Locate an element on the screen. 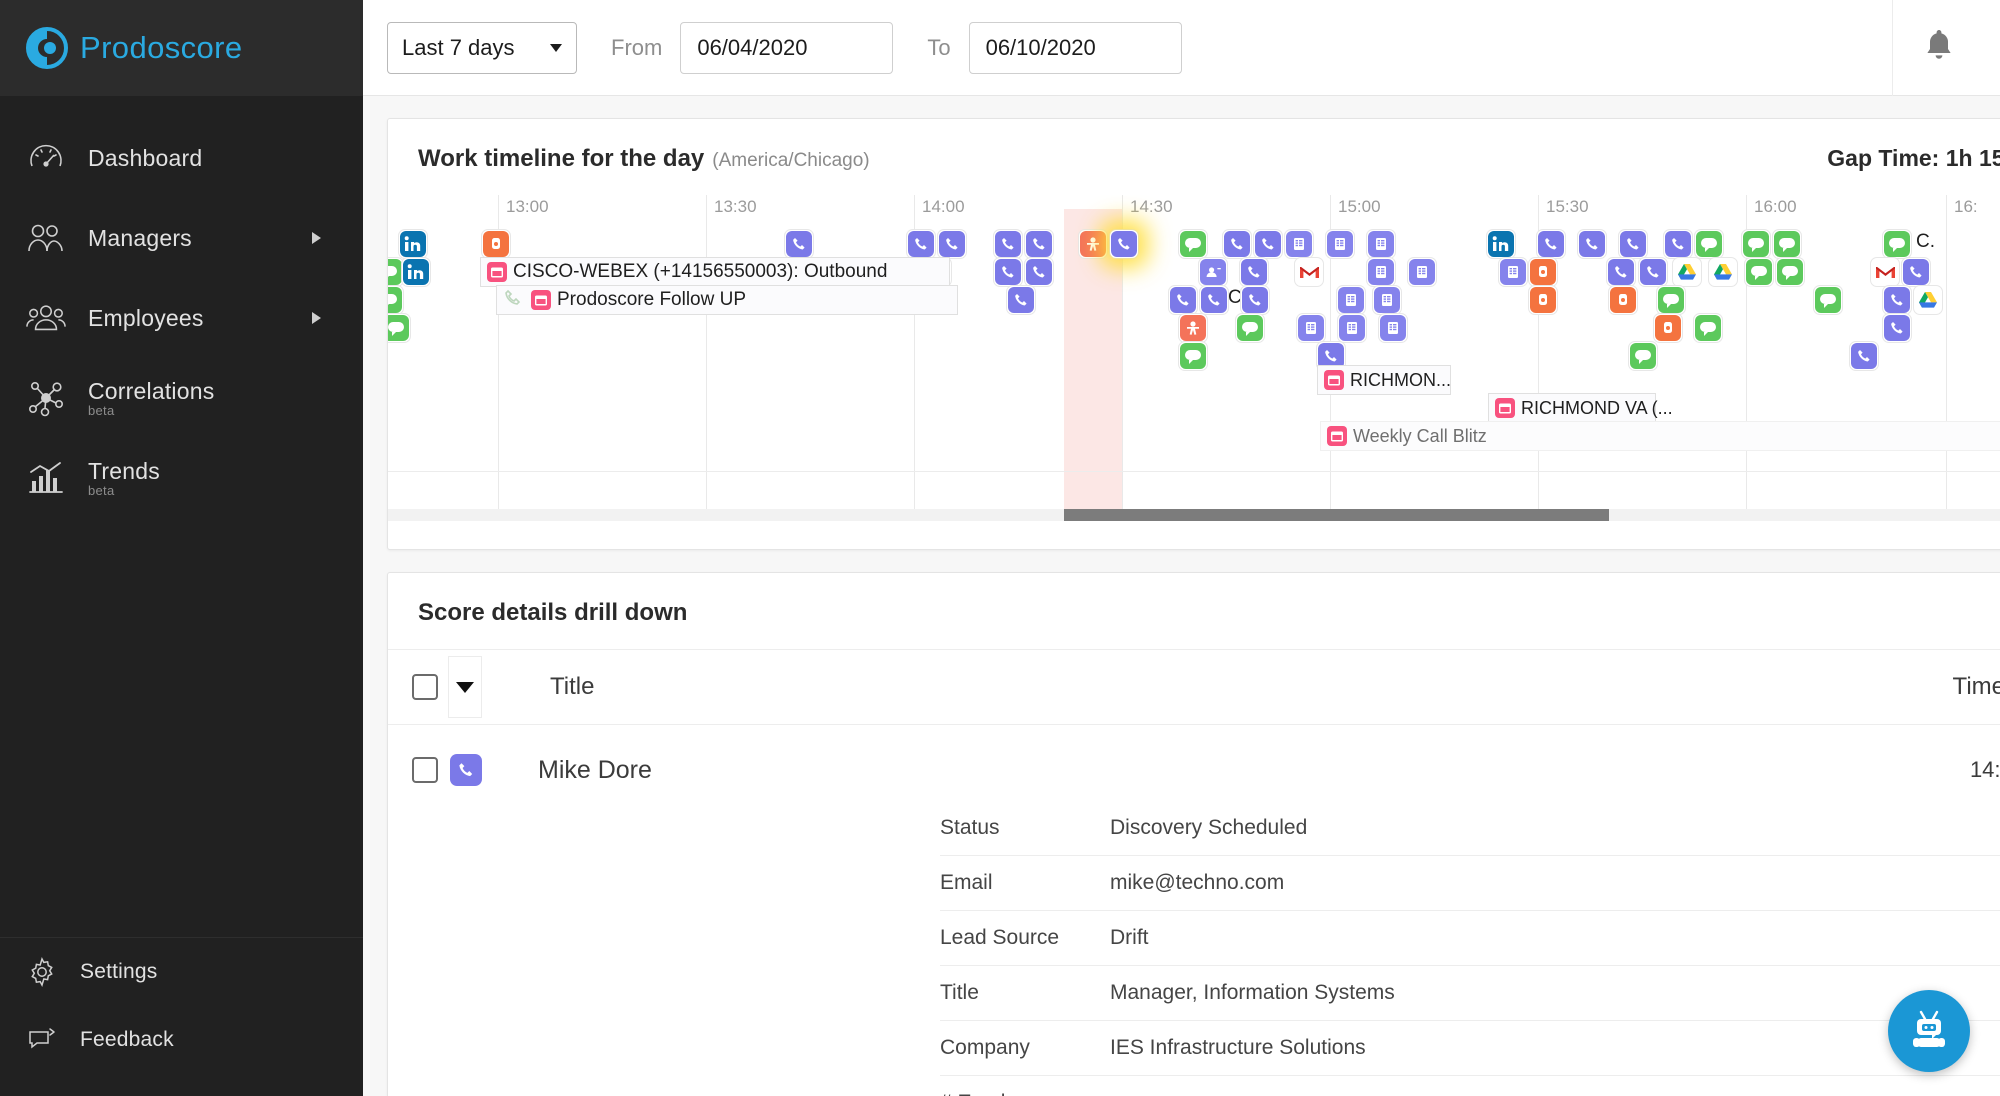 The width and height of the screenshot is (2000, 1096). timeline-event-call-selected is located at coordinates (1124, 244).